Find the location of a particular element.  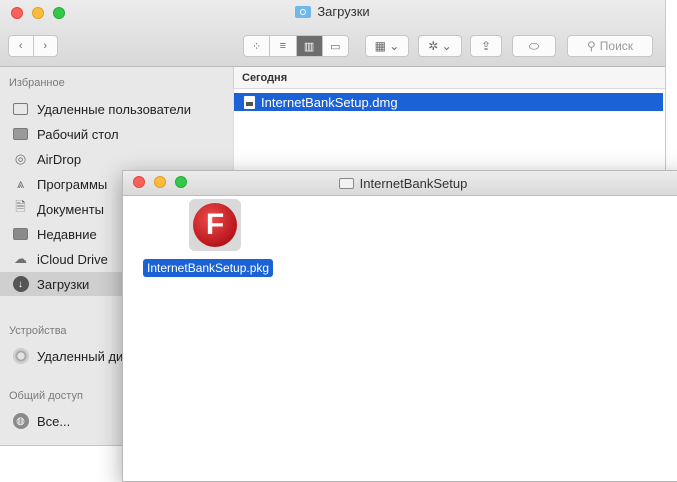

sidebar-item-label: Загрузки is located at coordinates (63, 284).